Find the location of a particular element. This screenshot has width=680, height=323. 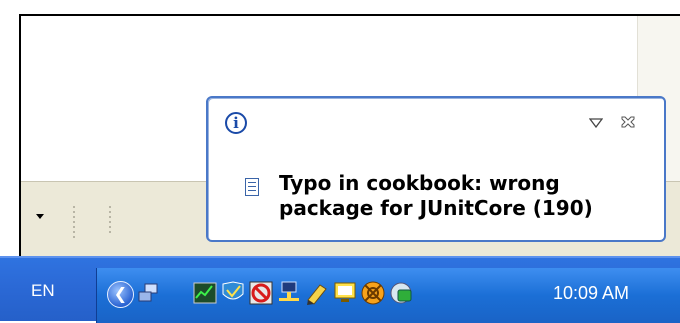

language-indicator: EN is located at coordinates (43, 291).